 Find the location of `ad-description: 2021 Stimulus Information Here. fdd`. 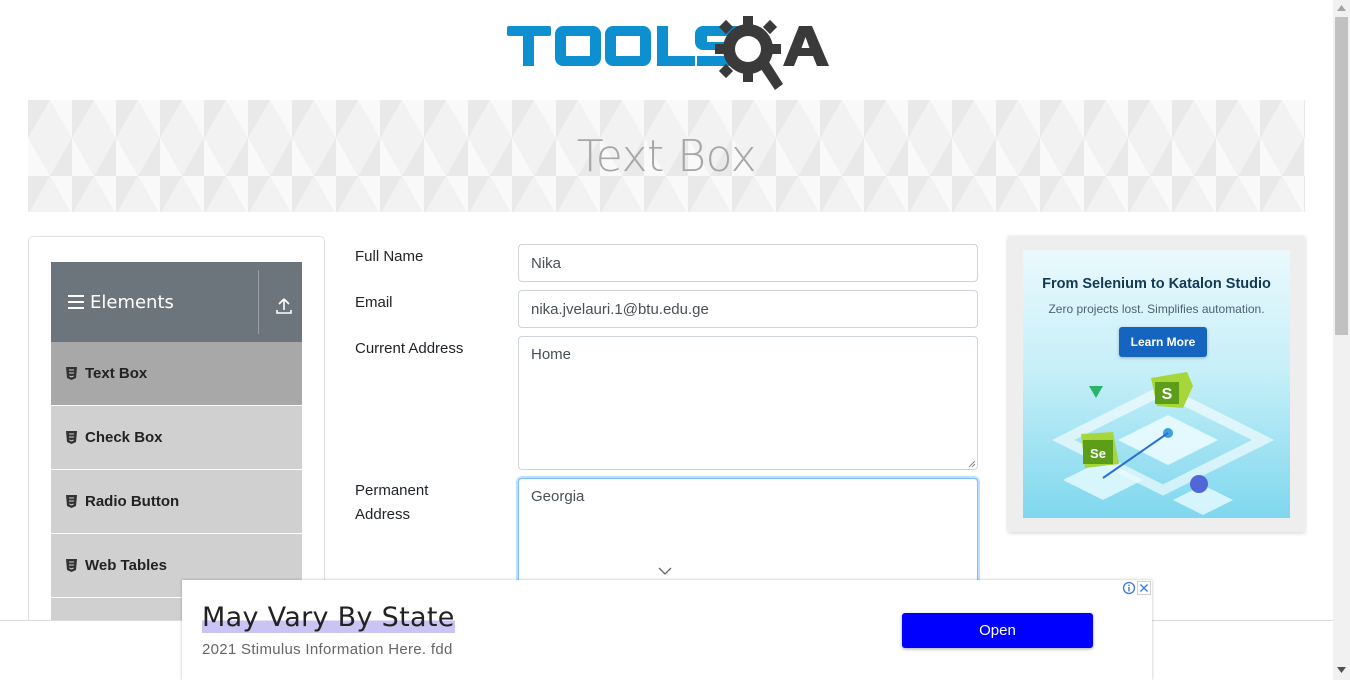

ad-description: 2021 Stimulus Information Here. fdd is located at coordinates (327, 649).